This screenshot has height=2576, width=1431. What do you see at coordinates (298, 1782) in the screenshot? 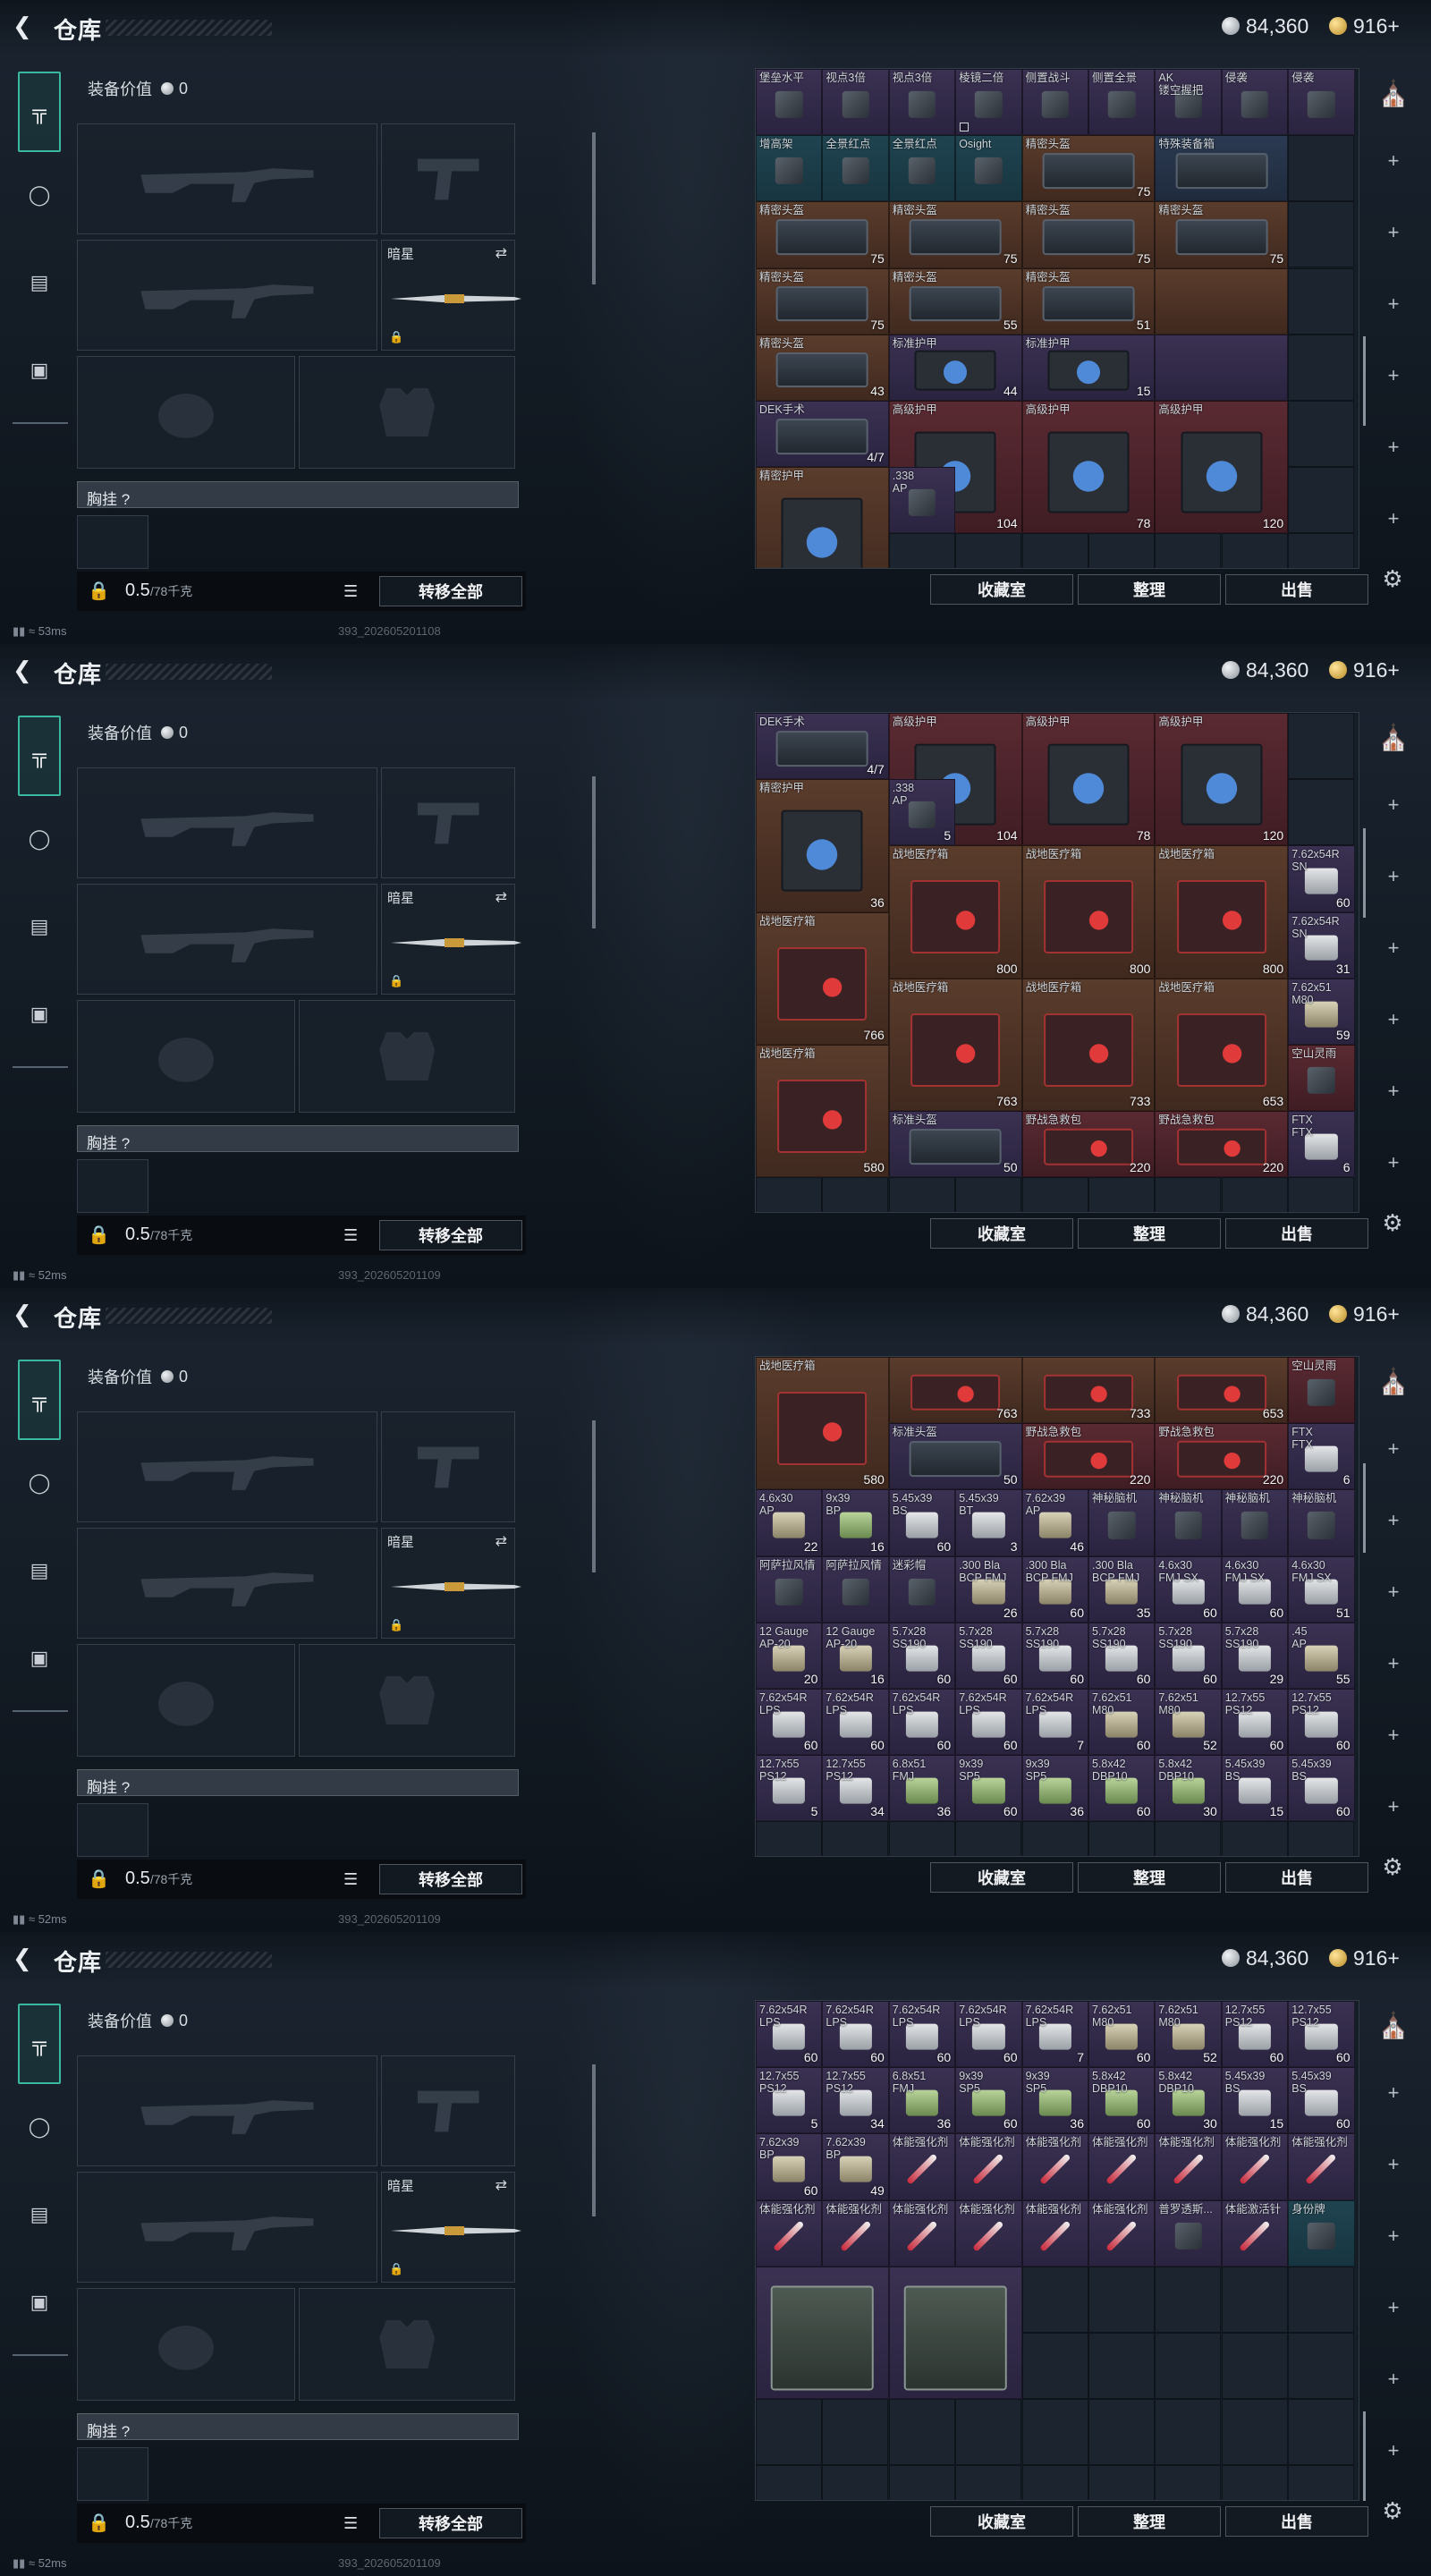
I see `chest-rig-header: 胸挂 ?` at bounding box center [298, 1782].